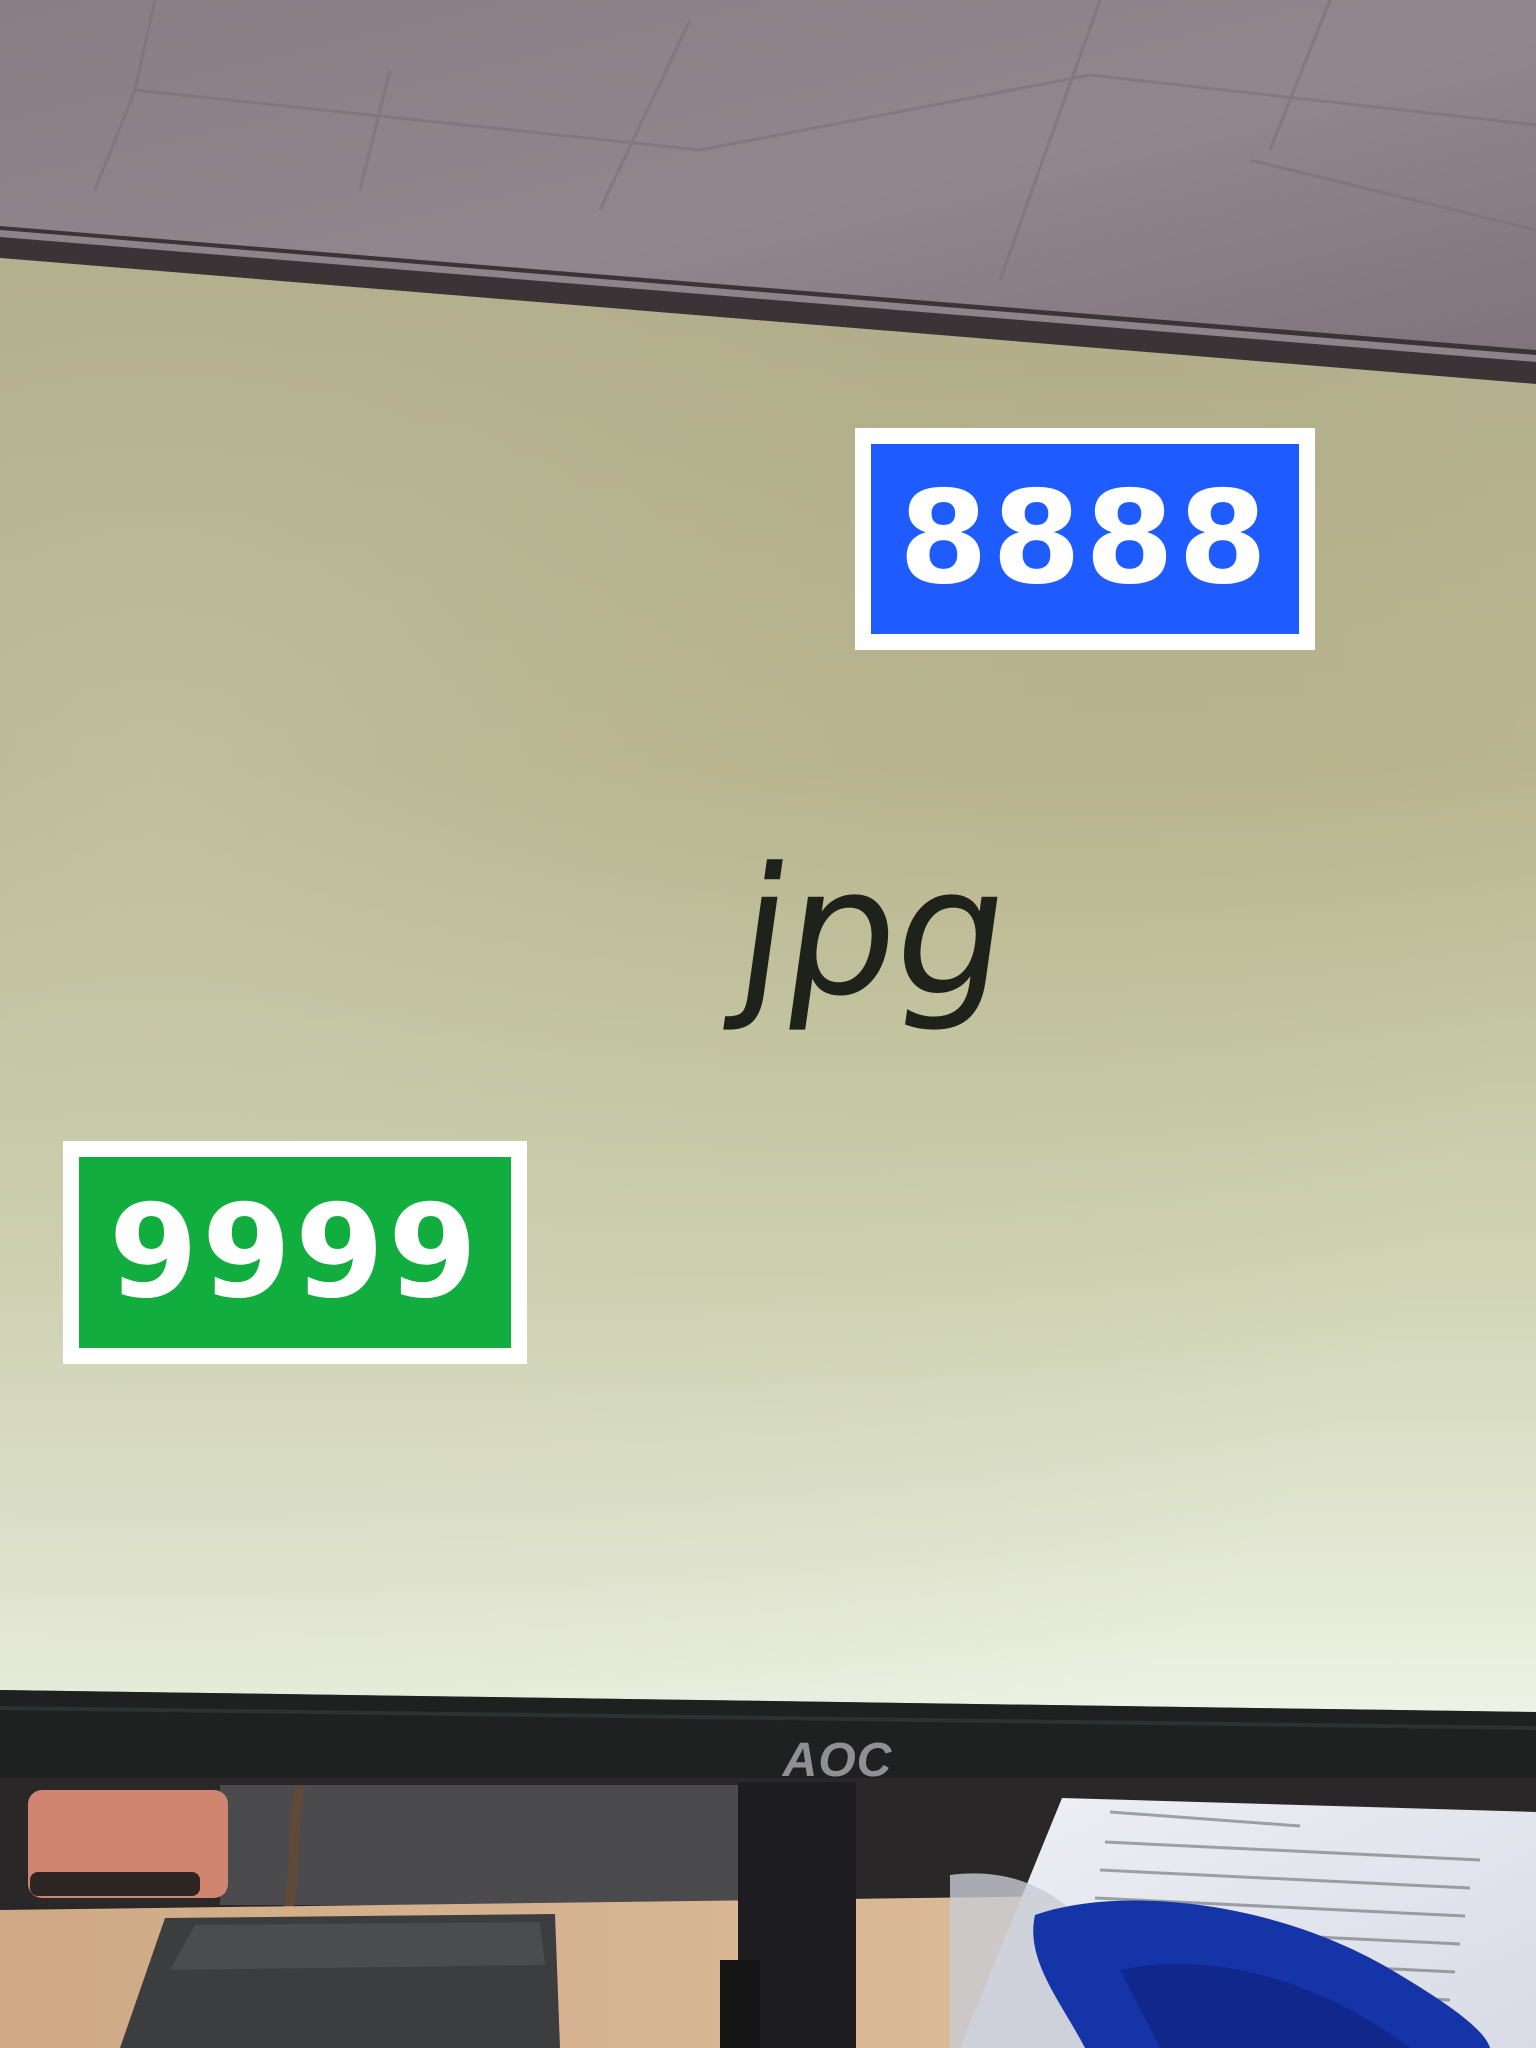 The height and width of the screenshot is (2048, 1536). Describe the element at coordinates (357, 1946) in the screenshot. I see `dark-device-top` at that location.